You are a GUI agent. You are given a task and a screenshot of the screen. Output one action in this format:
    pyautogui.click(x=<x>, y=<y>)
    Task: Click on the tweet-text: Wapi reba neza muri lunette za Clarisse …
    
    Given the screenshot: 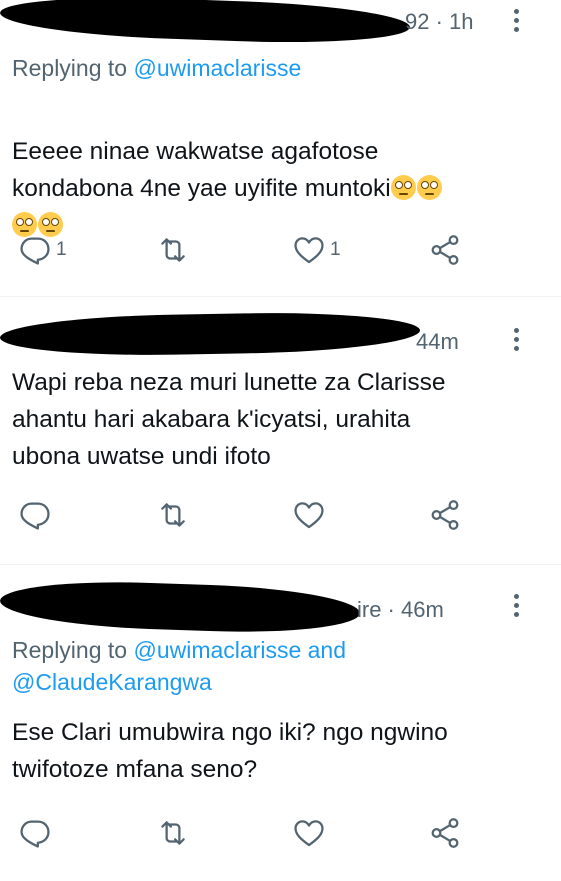 What is the action you would take?
    pyautogui.click(x=229, y=419)
    